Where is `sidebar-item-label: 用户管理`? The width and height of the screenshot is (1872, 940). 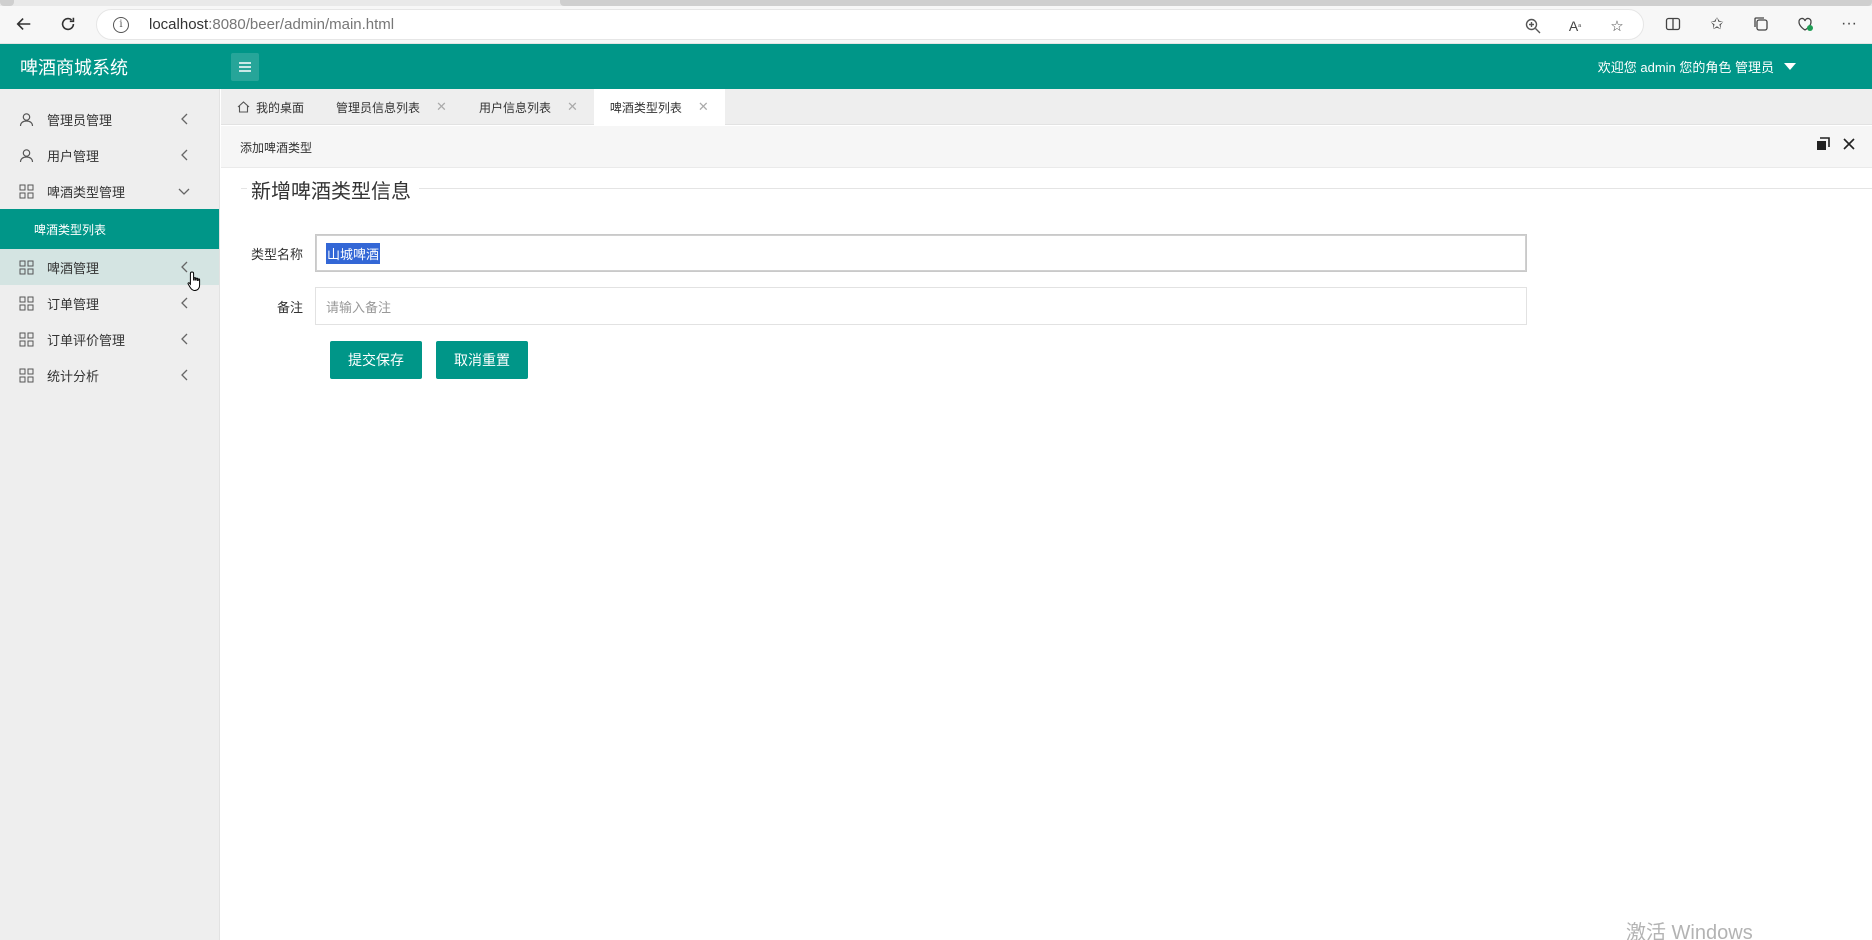 sidebar-item-label: 用户管理 is located at coordinates (73, 156).